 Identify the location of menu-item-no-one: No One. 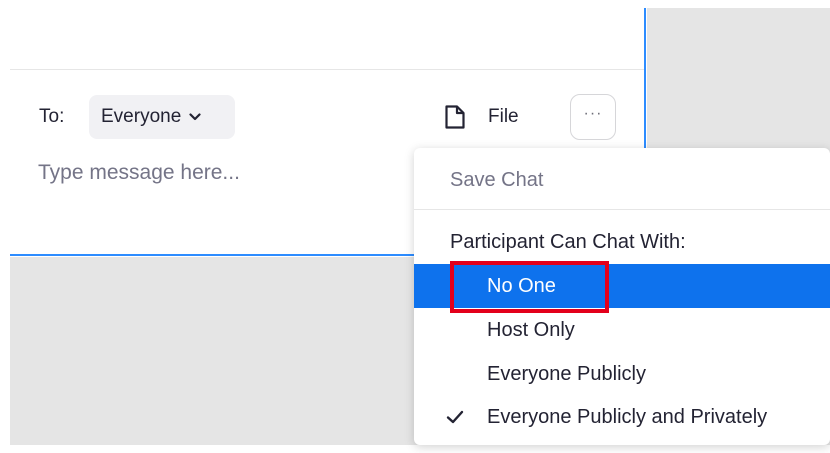
(622, 286).